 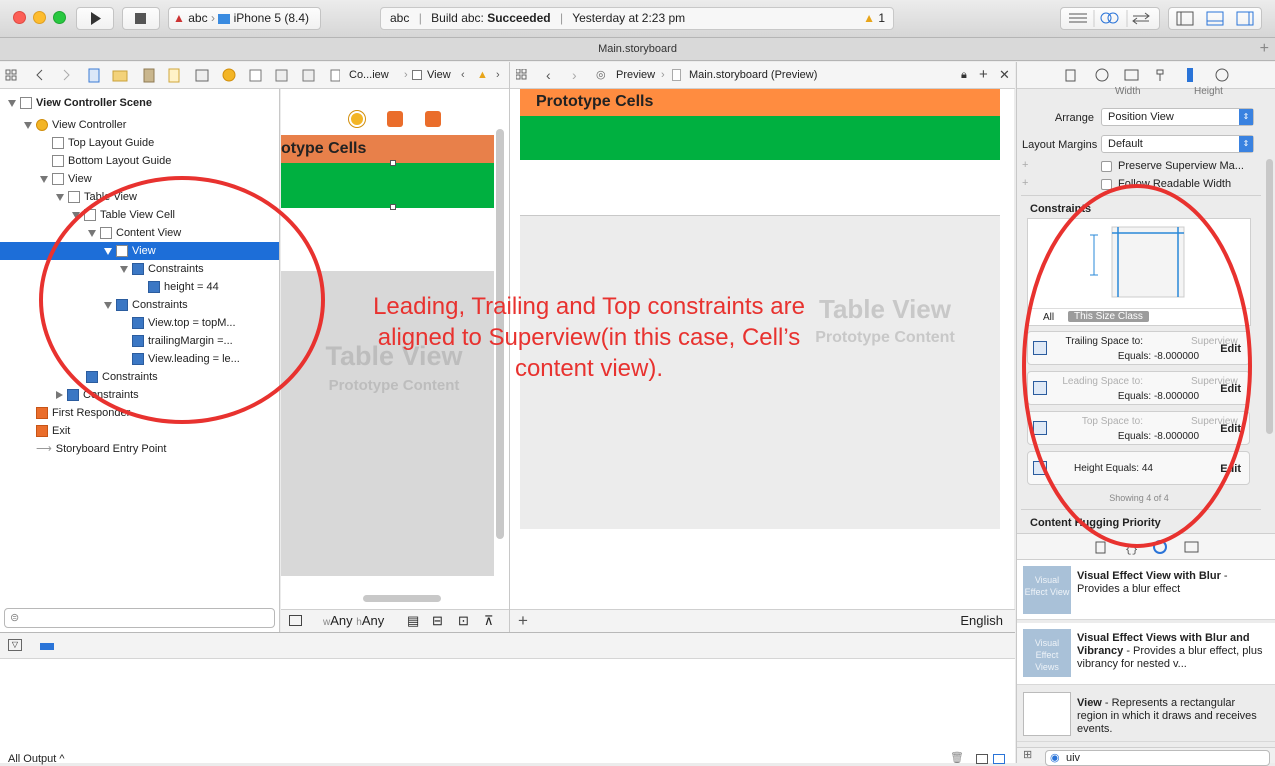 What do you see at coordinates (463, 75) in the screenshot?
I see `issue-back-icon: ‹` at bounding box center [463, 75].